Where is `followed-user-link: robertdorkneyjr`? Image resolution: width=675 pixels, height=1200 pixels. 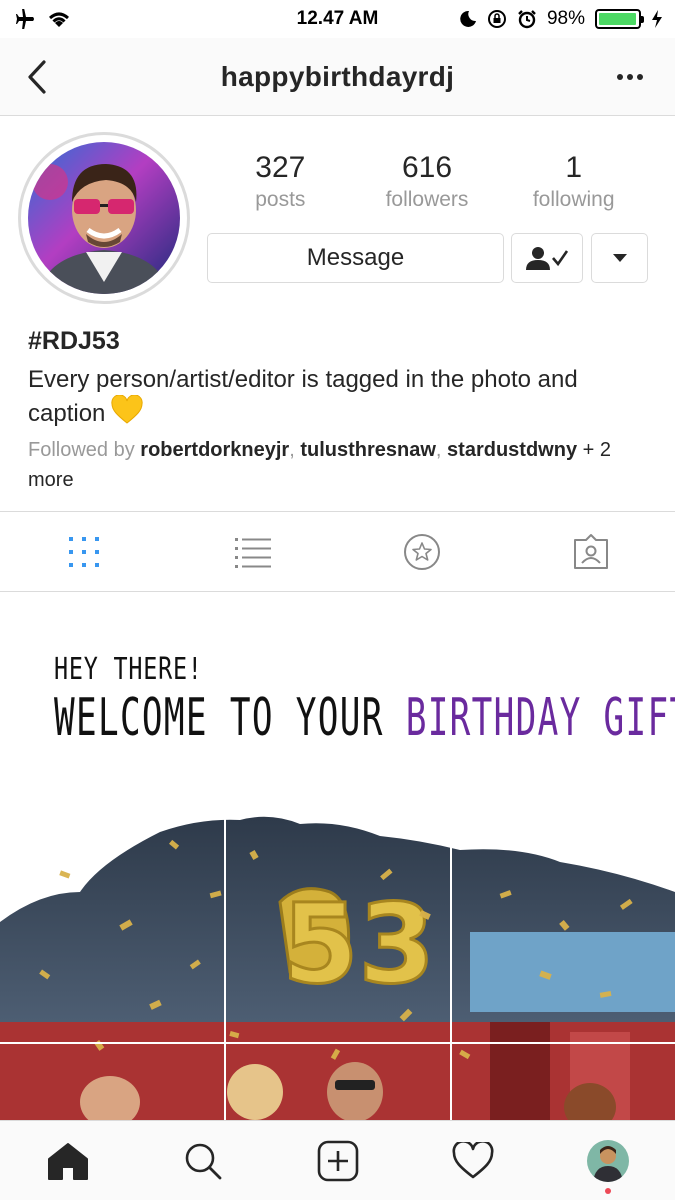
followed-user-link: robertdorkneyjr is located at coordinates (214, 450).